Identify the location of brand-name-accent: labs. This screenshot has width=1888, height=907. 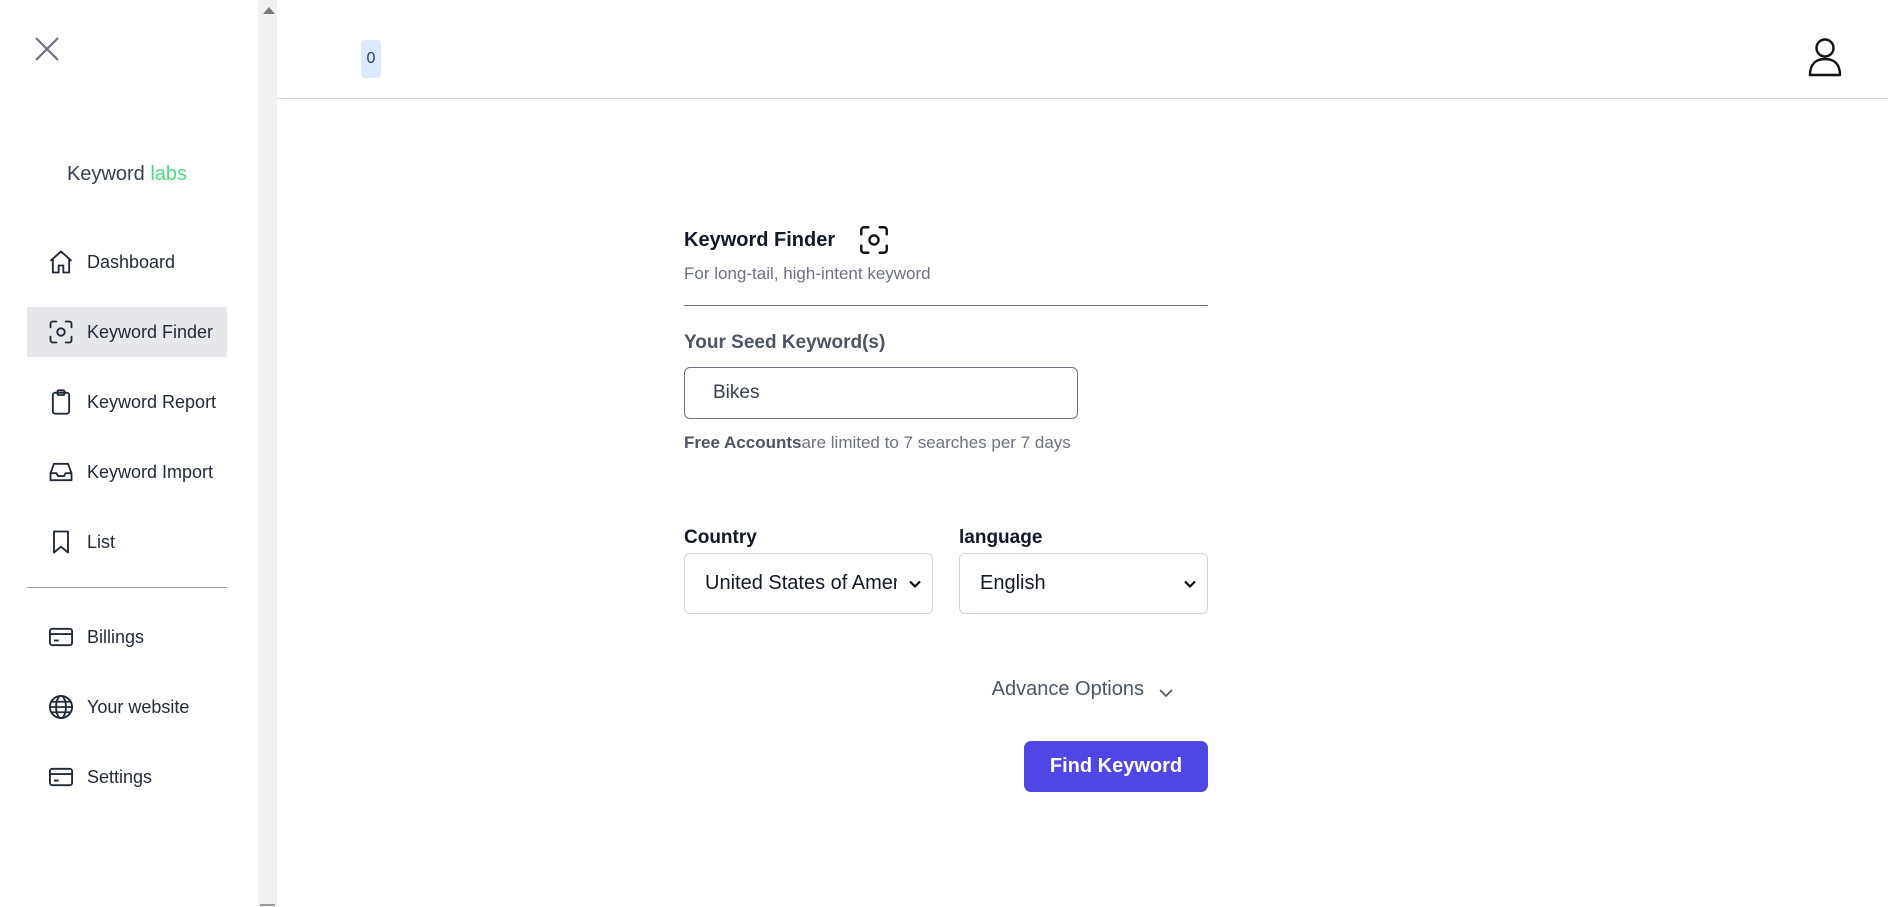
(169, 174).